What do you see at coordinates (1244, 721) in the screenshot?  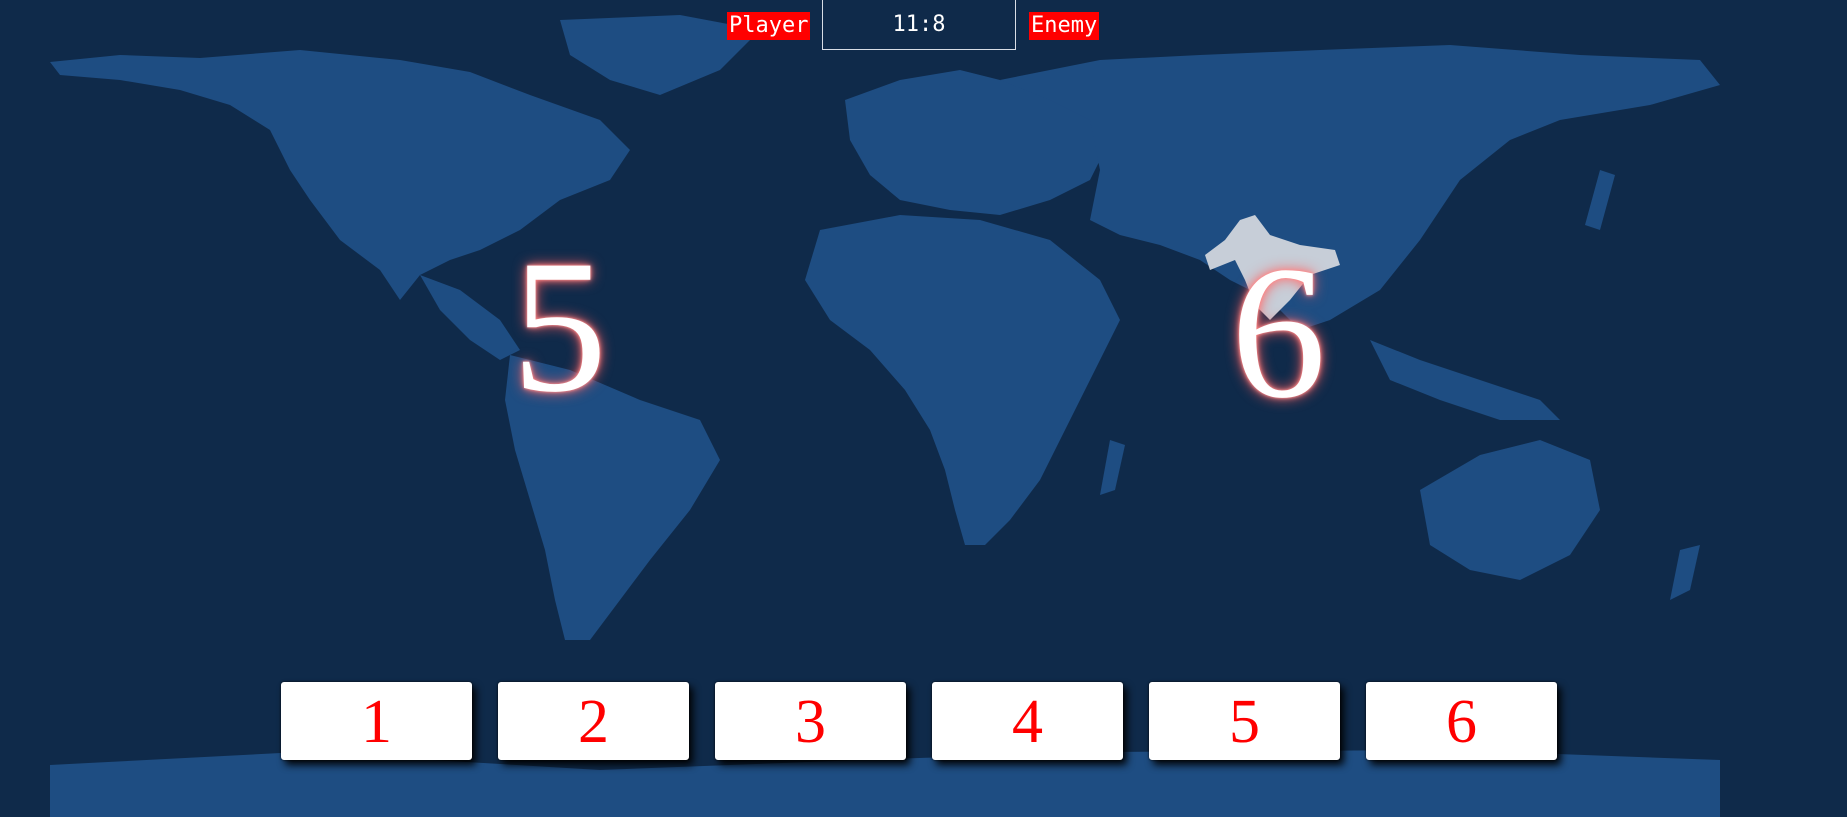 I see `choice-button-5: 5` at bounding box center [1244, 721].